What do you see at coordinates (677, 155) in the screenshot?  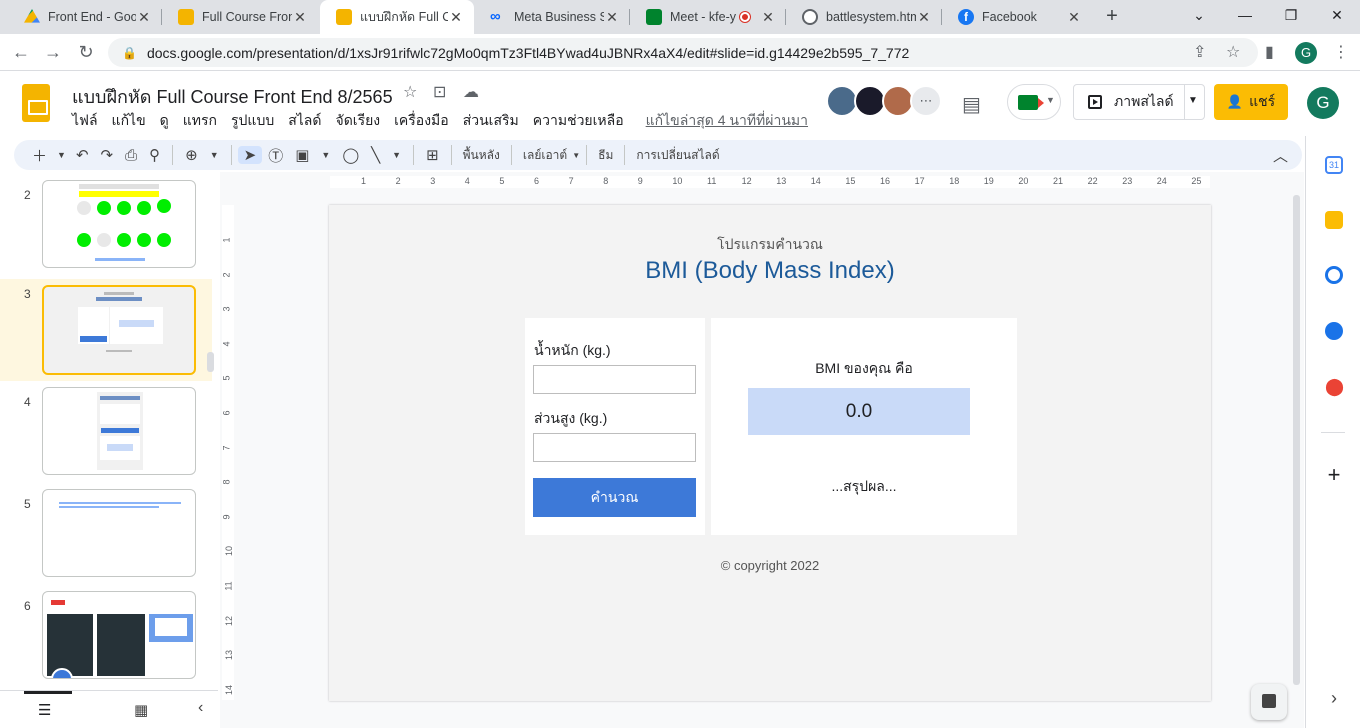 I see `transition-button: การเปลี่ยนสไลด์` at bounding box center [677, 155].